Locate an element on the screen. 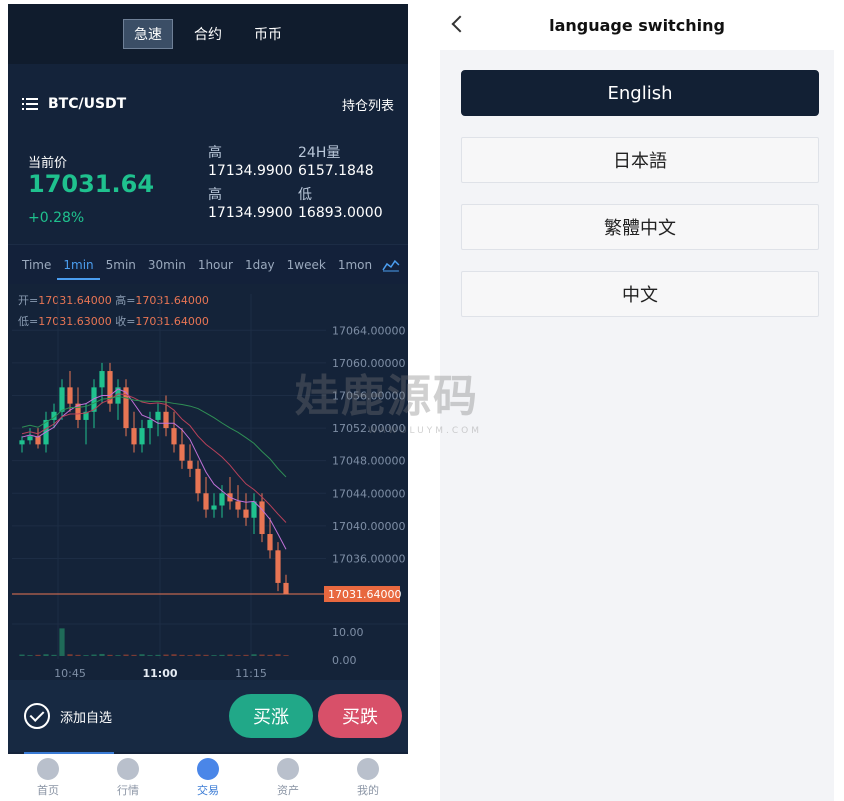 This screenshot has width=844, height=801. price-tick: 17036.00000 is located at coordinates (368, 558).